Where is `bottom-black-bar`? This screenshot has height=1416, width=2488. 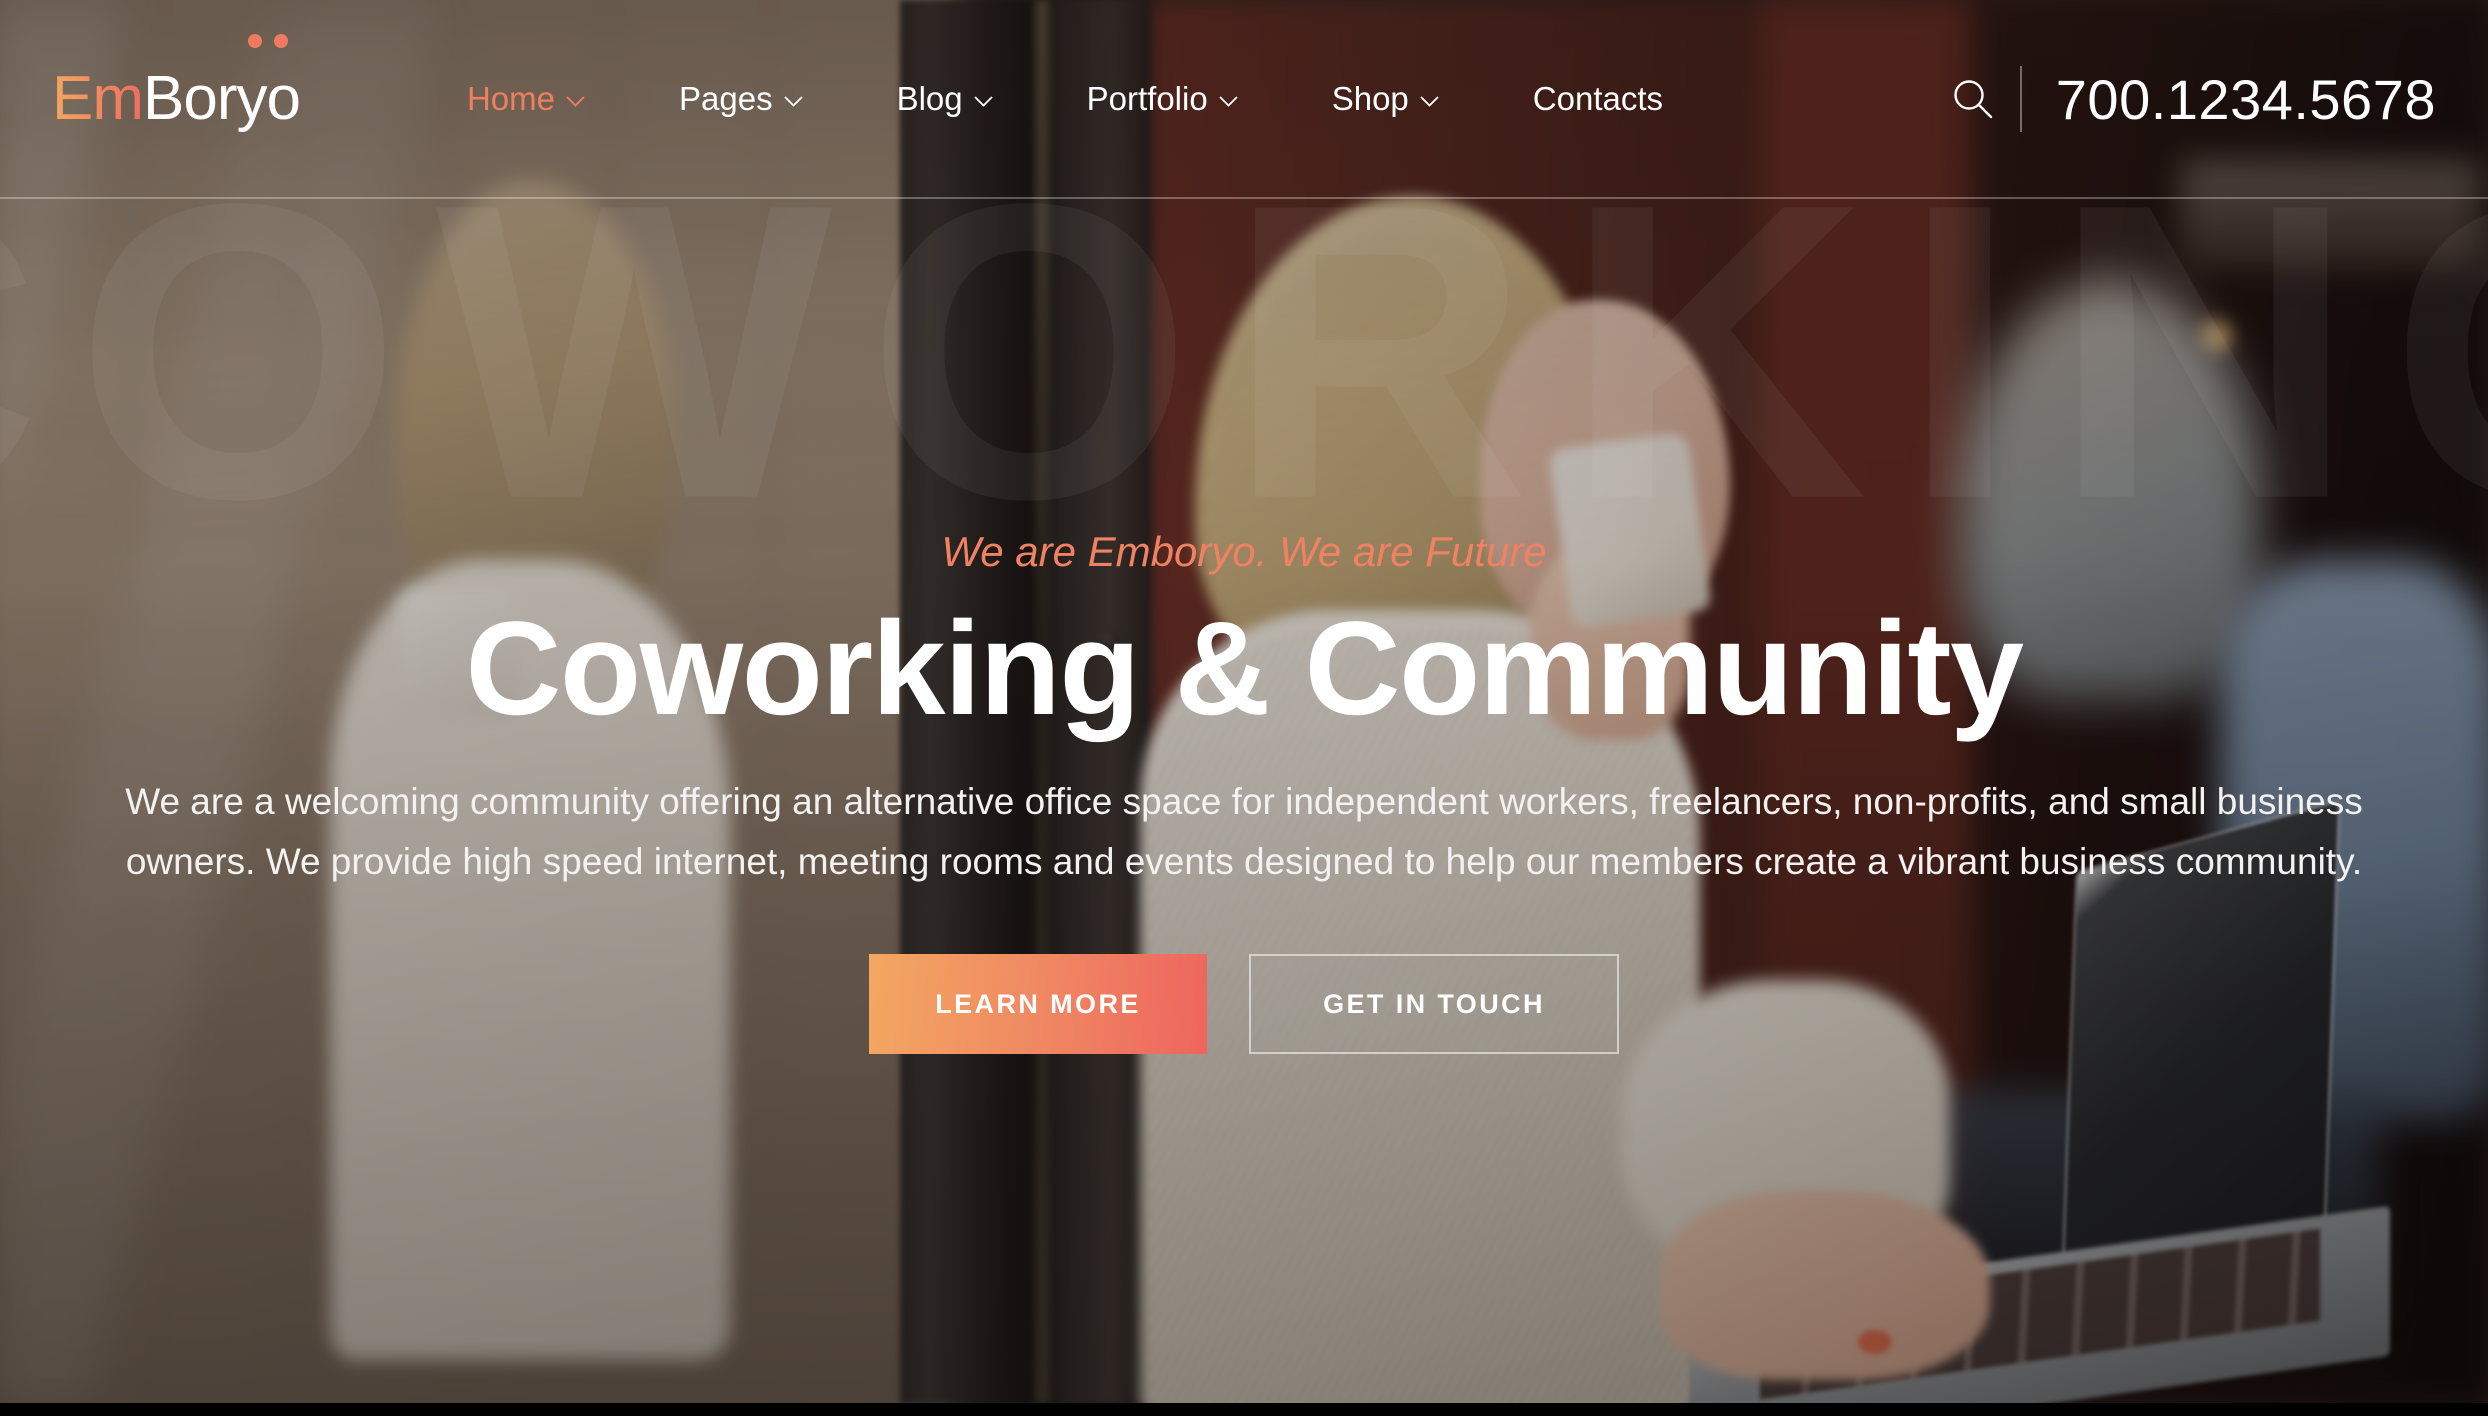
bottom-black-bar is located at coordinates (1244, 1409).